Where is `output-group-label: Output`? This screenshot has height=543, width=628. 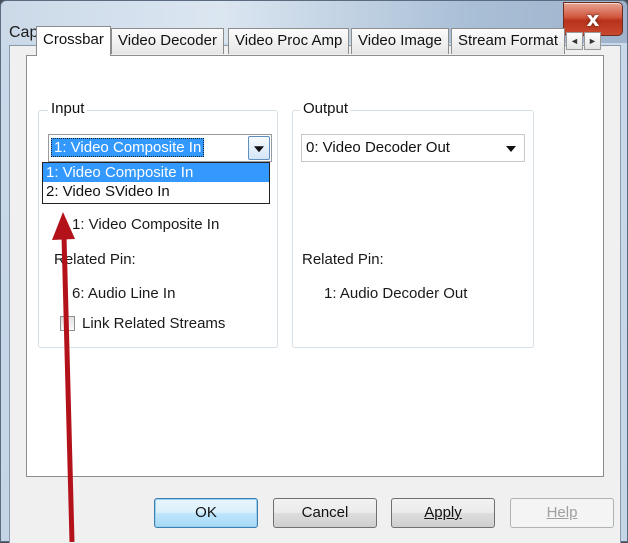 output-group-label: Output is located at coordinates (326, 108).